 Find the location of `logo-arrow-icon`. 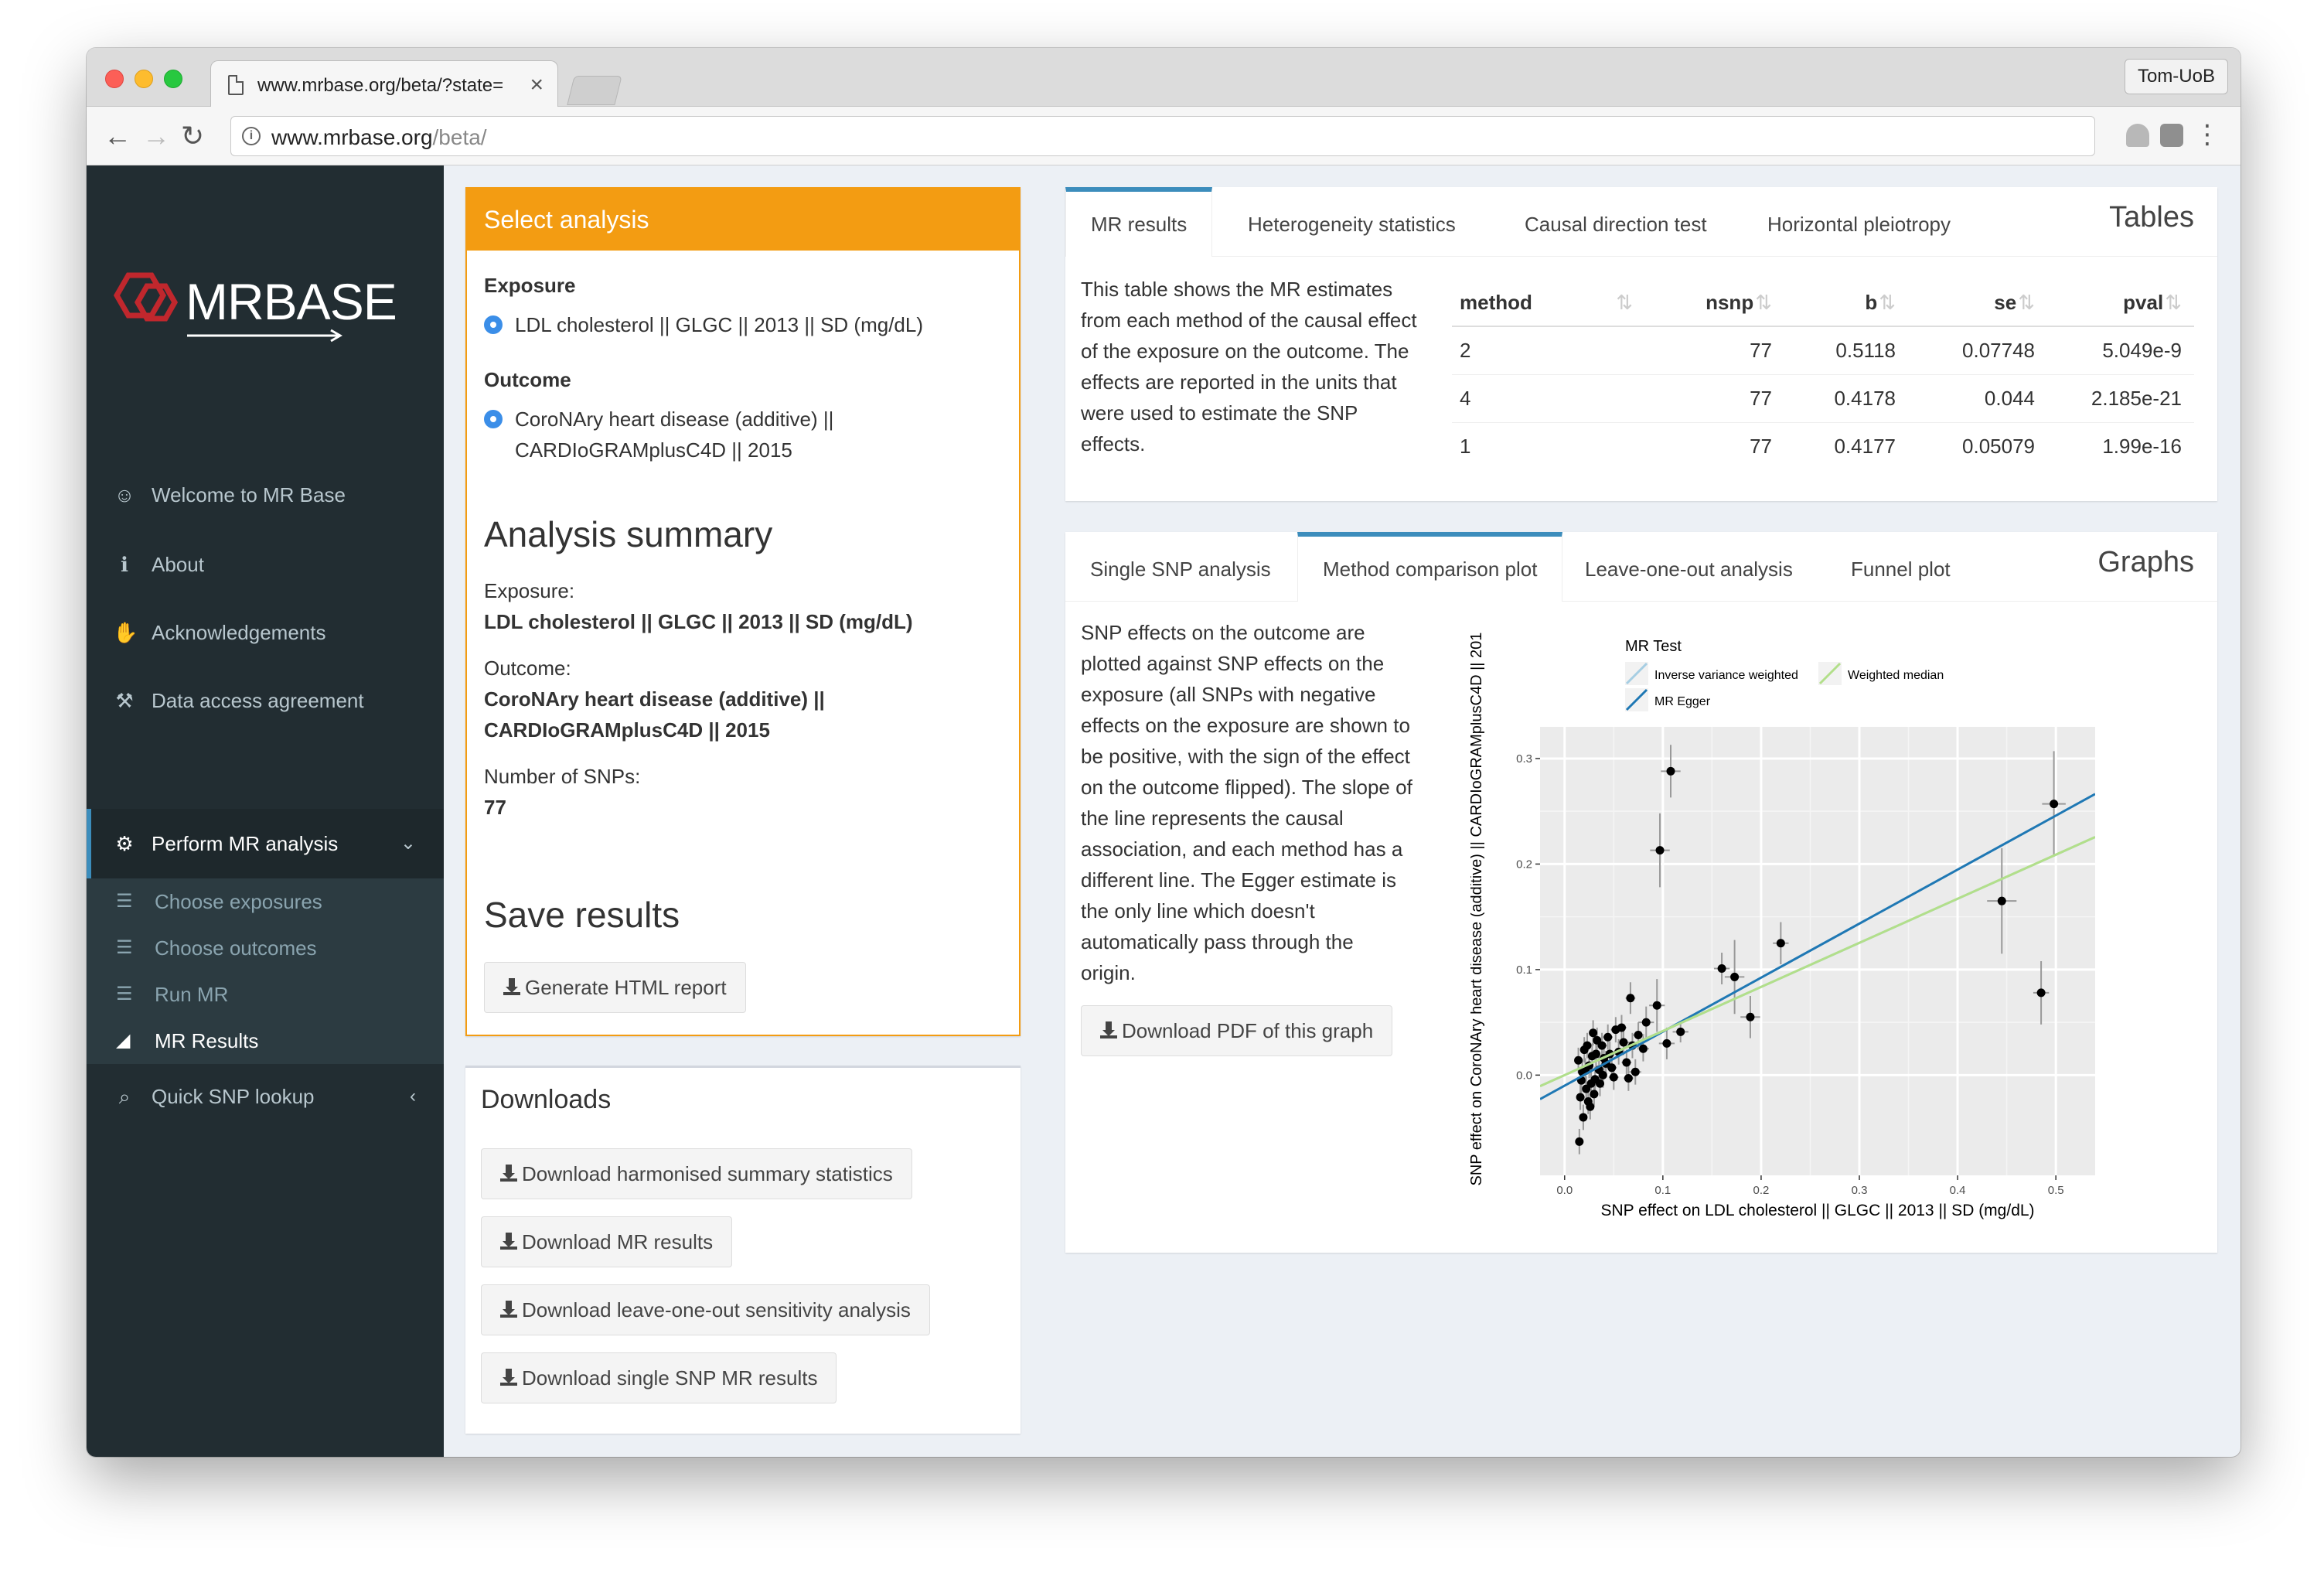

logo-arrow-icon is located at coordinates (264, 336).